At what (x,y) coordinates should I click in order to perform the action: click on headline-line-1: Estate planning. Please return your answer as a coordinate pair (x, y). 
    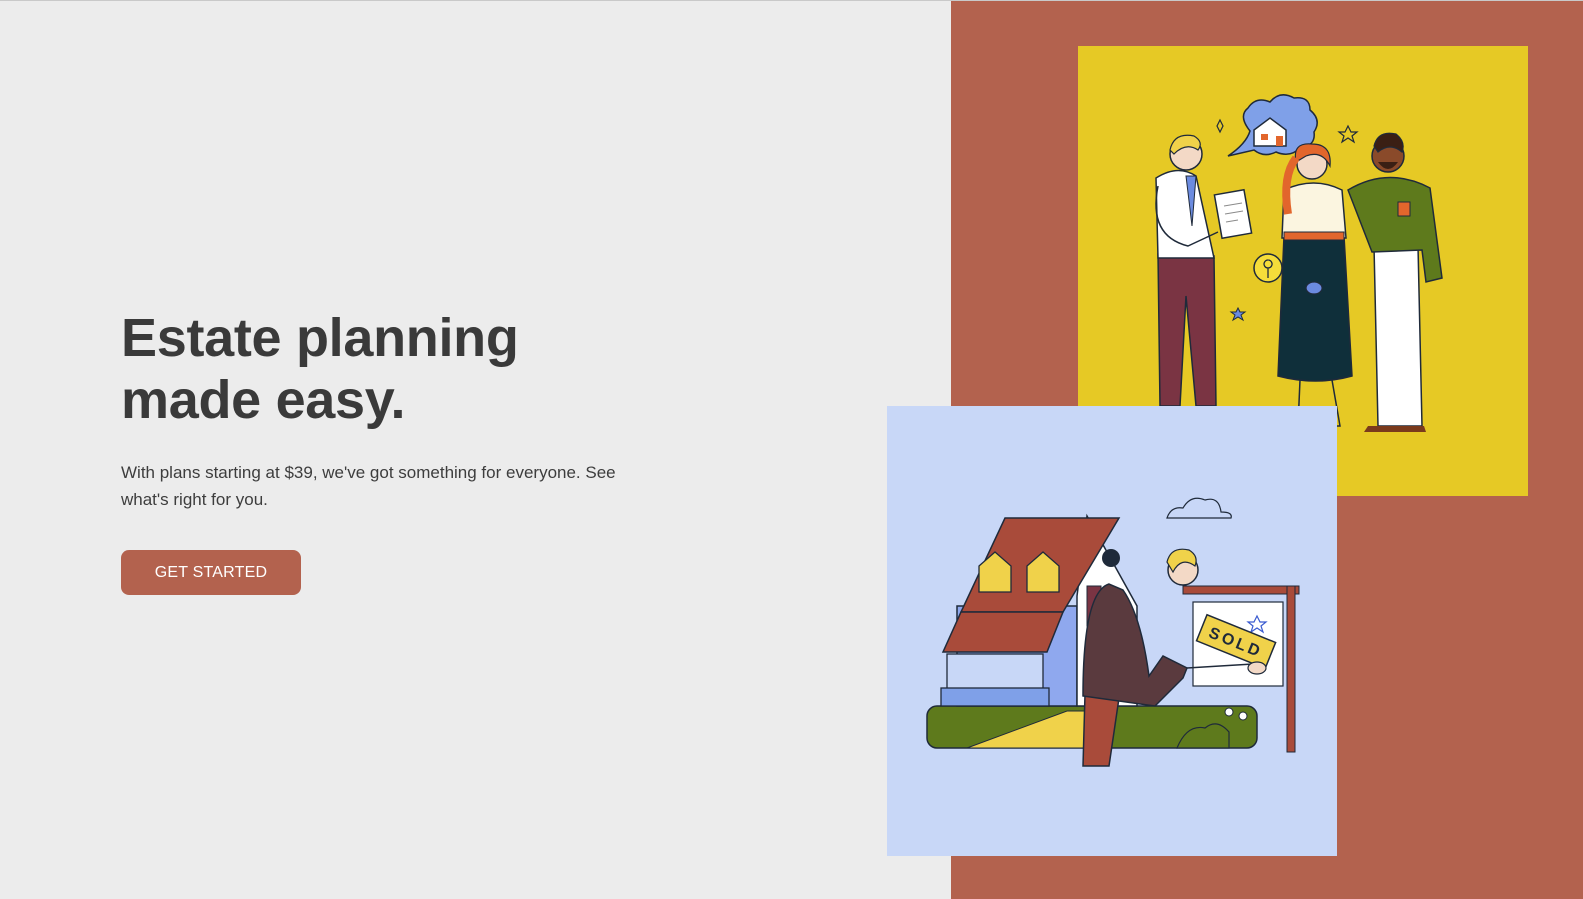
    Looking at the image, I should click on (320, 338).